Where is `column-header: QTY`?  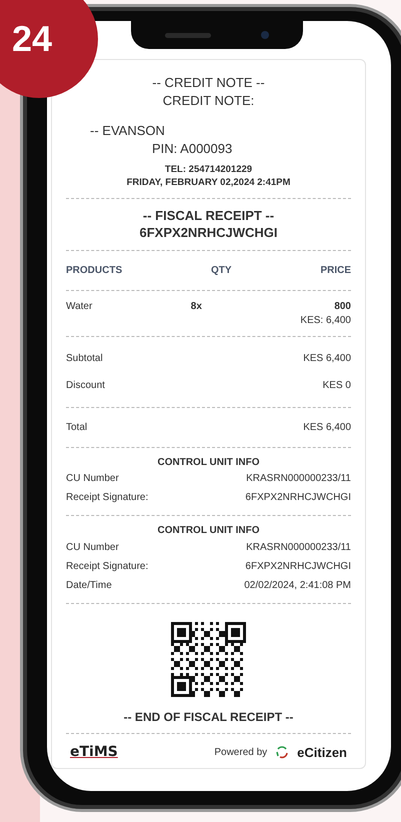 column-header: QTY is located at coordinates (221, 270).